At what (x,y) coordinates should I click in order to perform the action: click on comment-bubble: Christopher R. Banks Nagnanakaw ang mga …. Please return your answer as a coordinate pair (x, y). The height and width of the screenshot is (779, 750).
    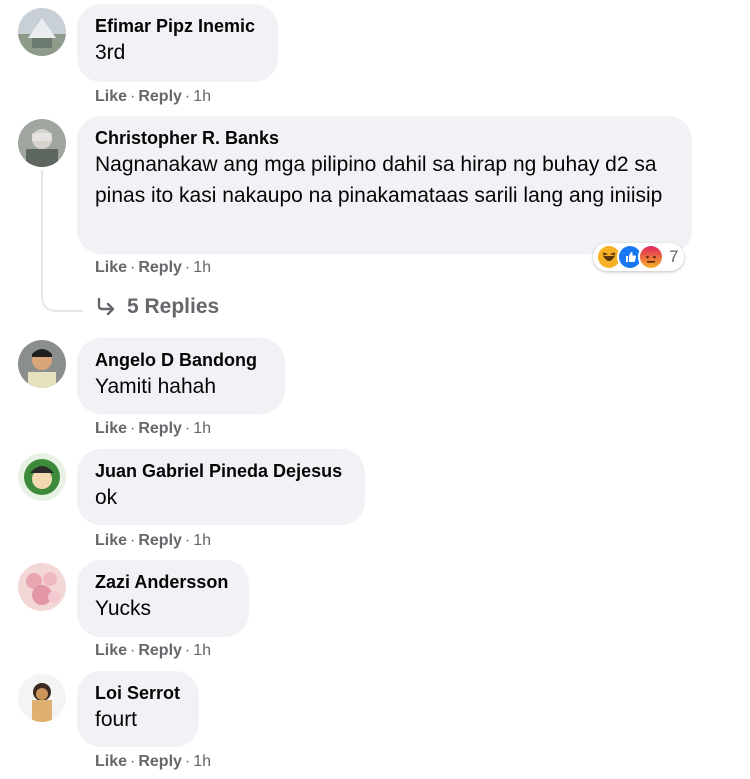
    Looking at the image, I should click on (384, 185).